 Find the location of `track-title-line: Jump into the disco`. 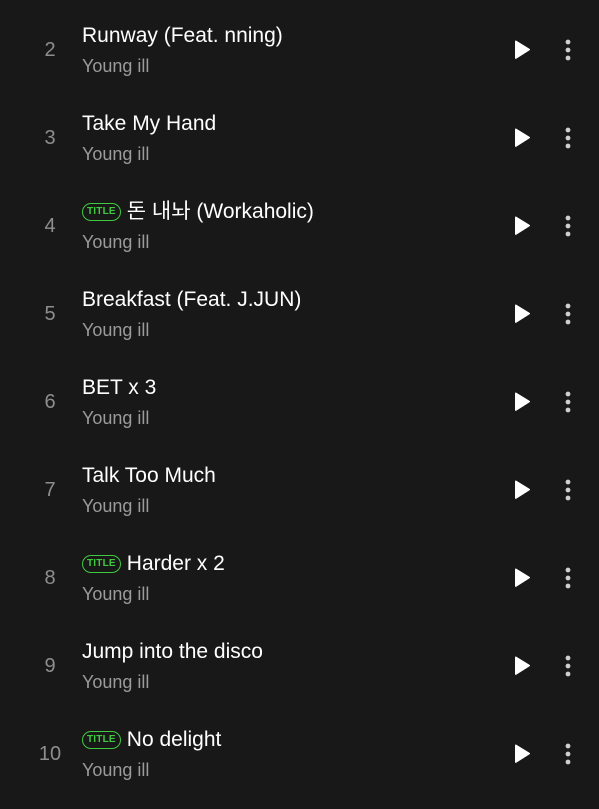

track-title-line: Jump into the disco is located at coordinates (172, 652).